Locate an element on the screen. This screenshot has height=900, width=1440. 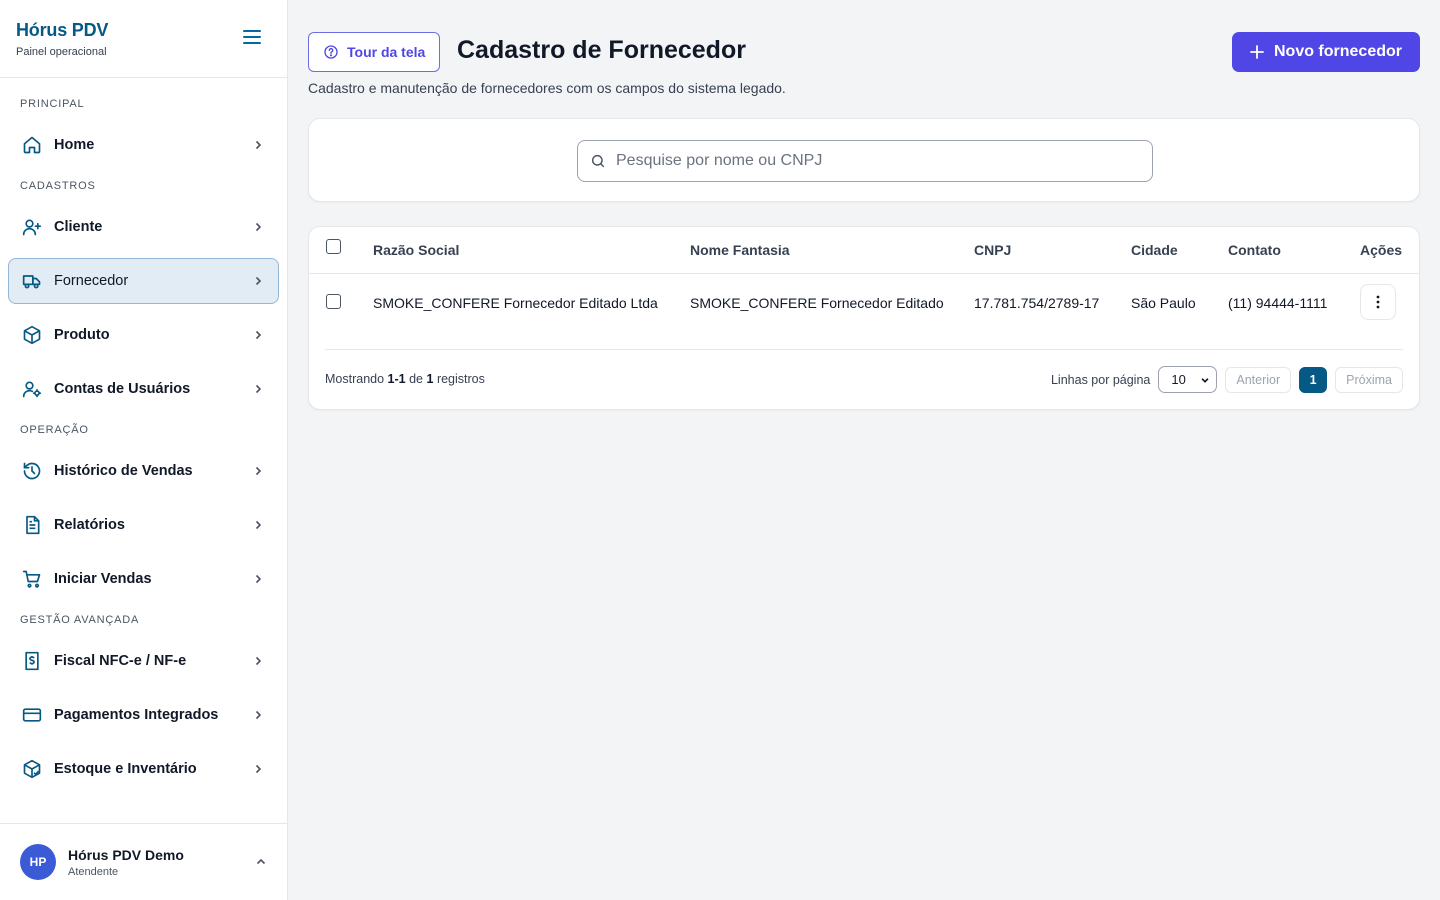
home-icon is located at coordinates (32, 145).